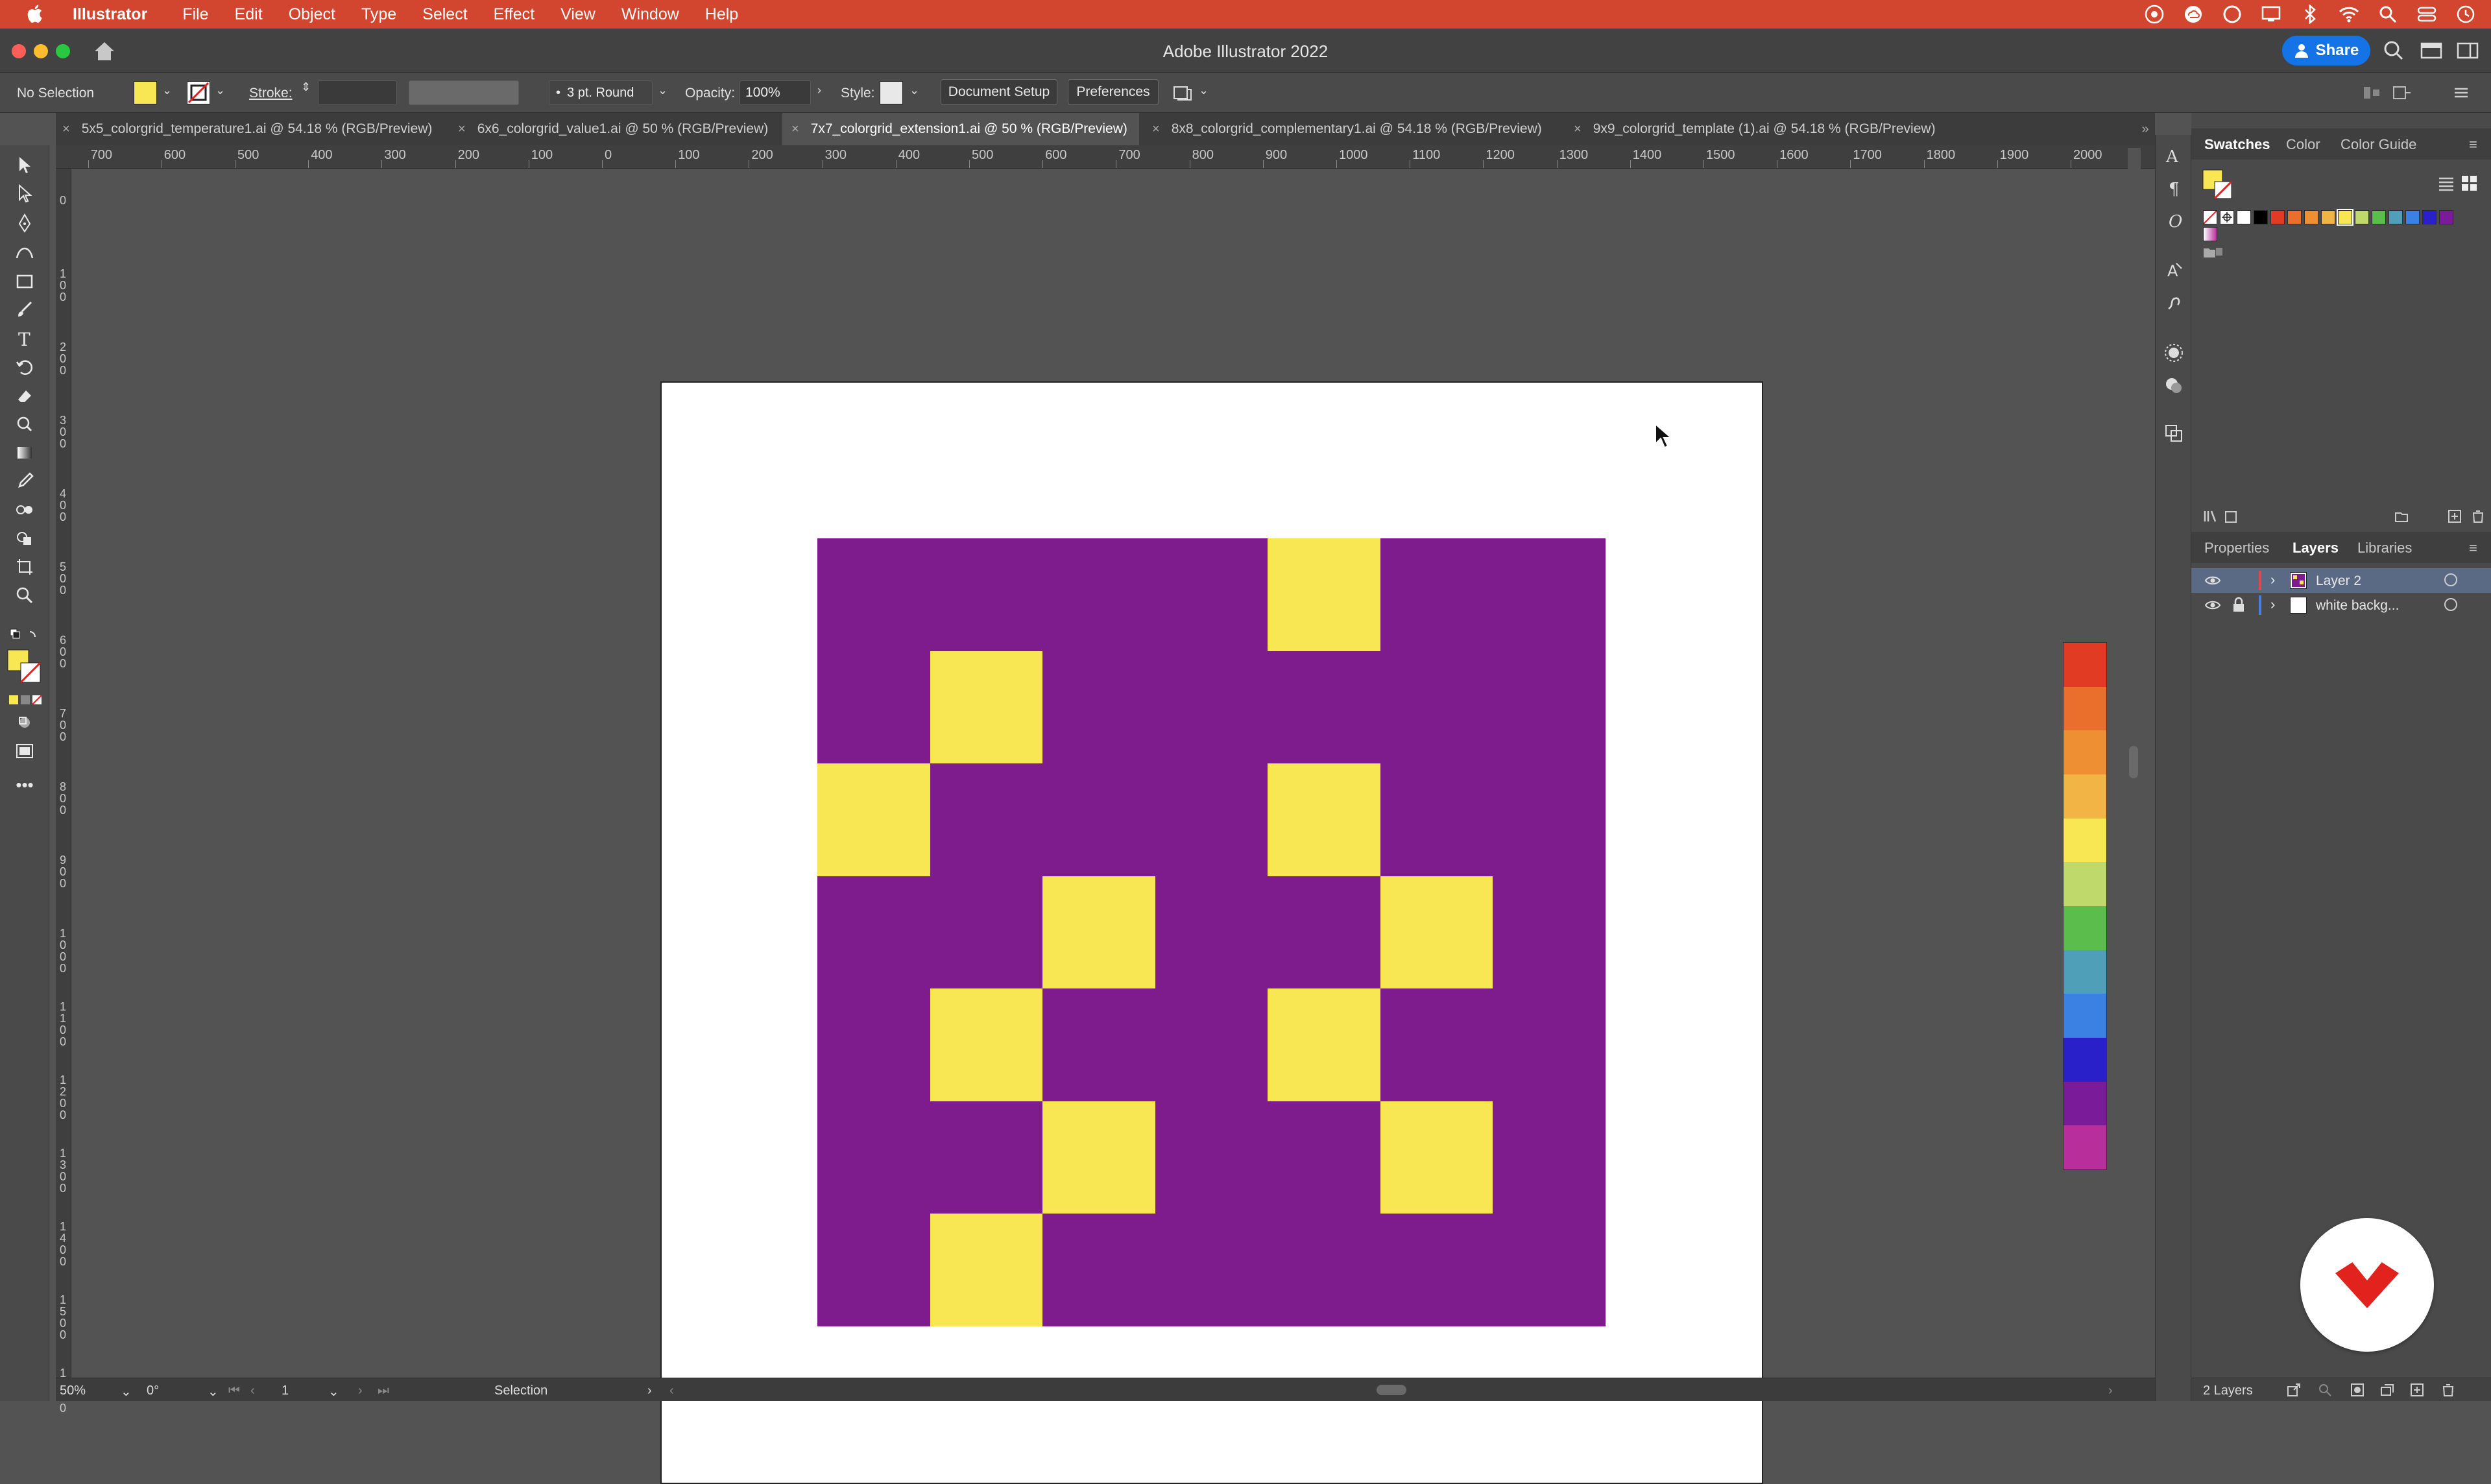 The image size is (2491, 1484). What do you see at coordinates (2231, 516) in the screenshot?
I see `show-kinds-icon` at bounding box center [2231, 516].